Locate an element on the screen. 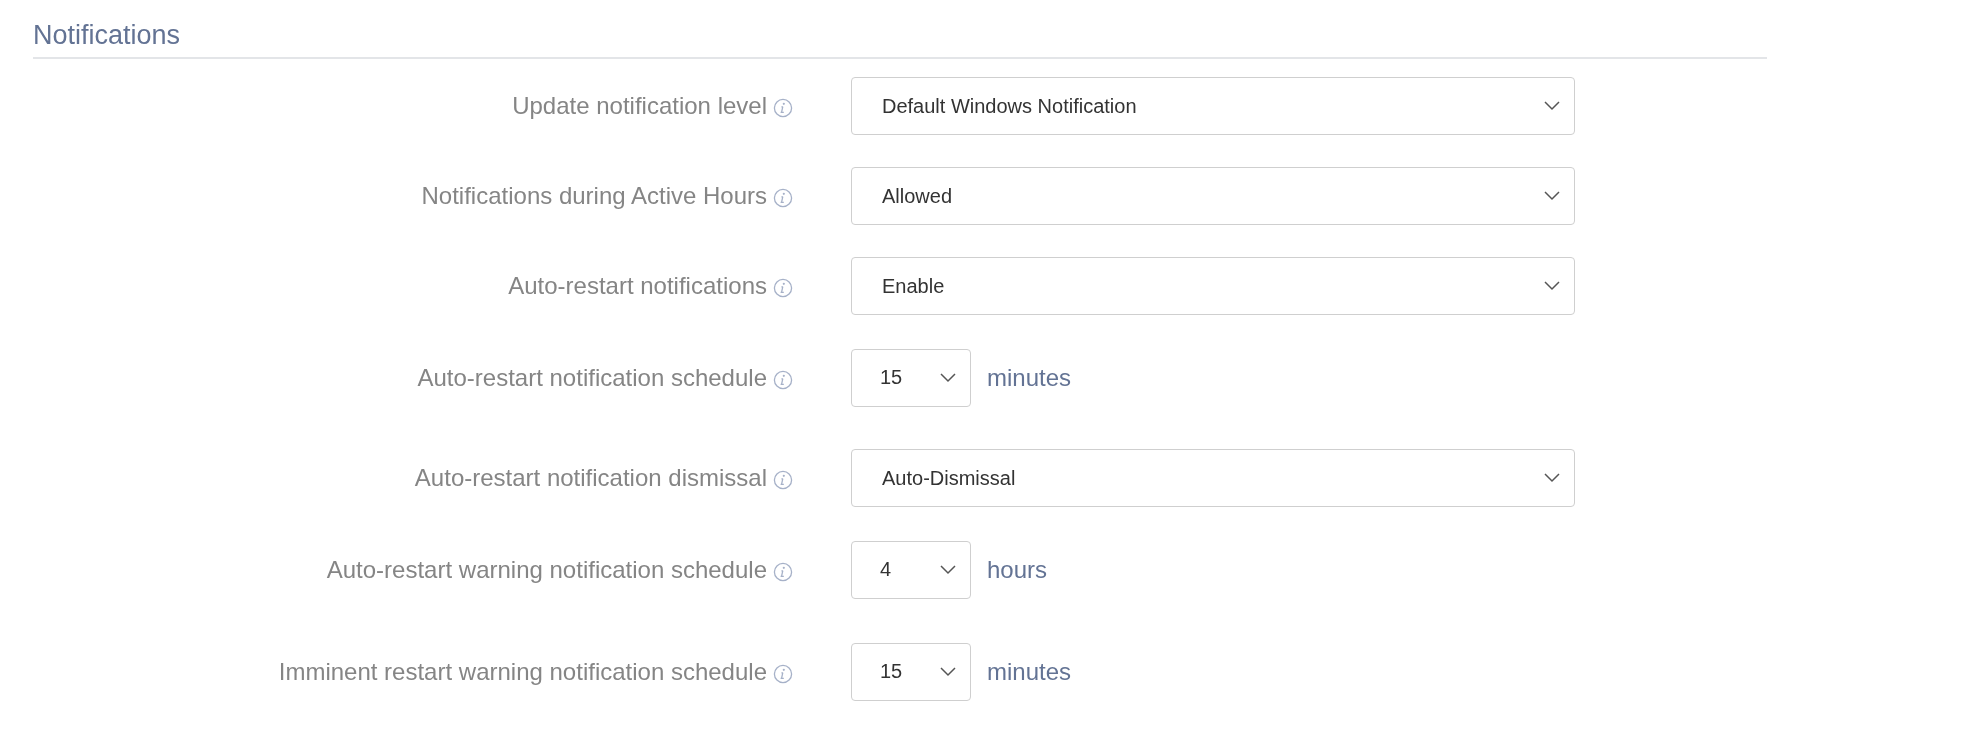  dropdown-select: Auto-Dismissal is located at coordinates (1213, 478).